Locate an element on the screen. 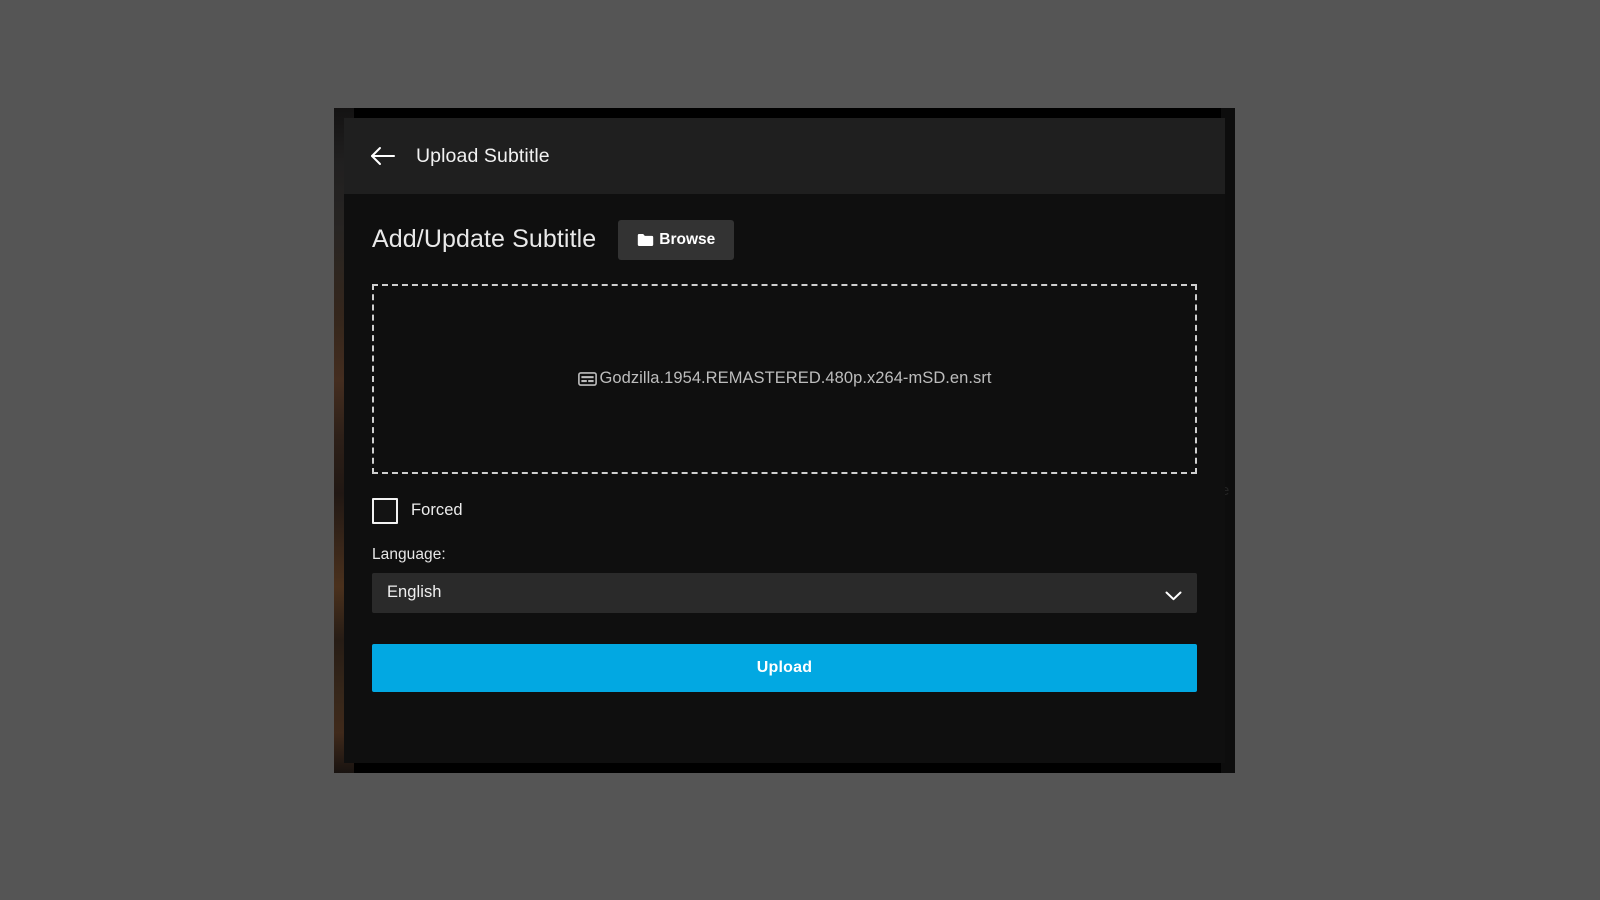  language-select: English is located at coordinates (784, 592).